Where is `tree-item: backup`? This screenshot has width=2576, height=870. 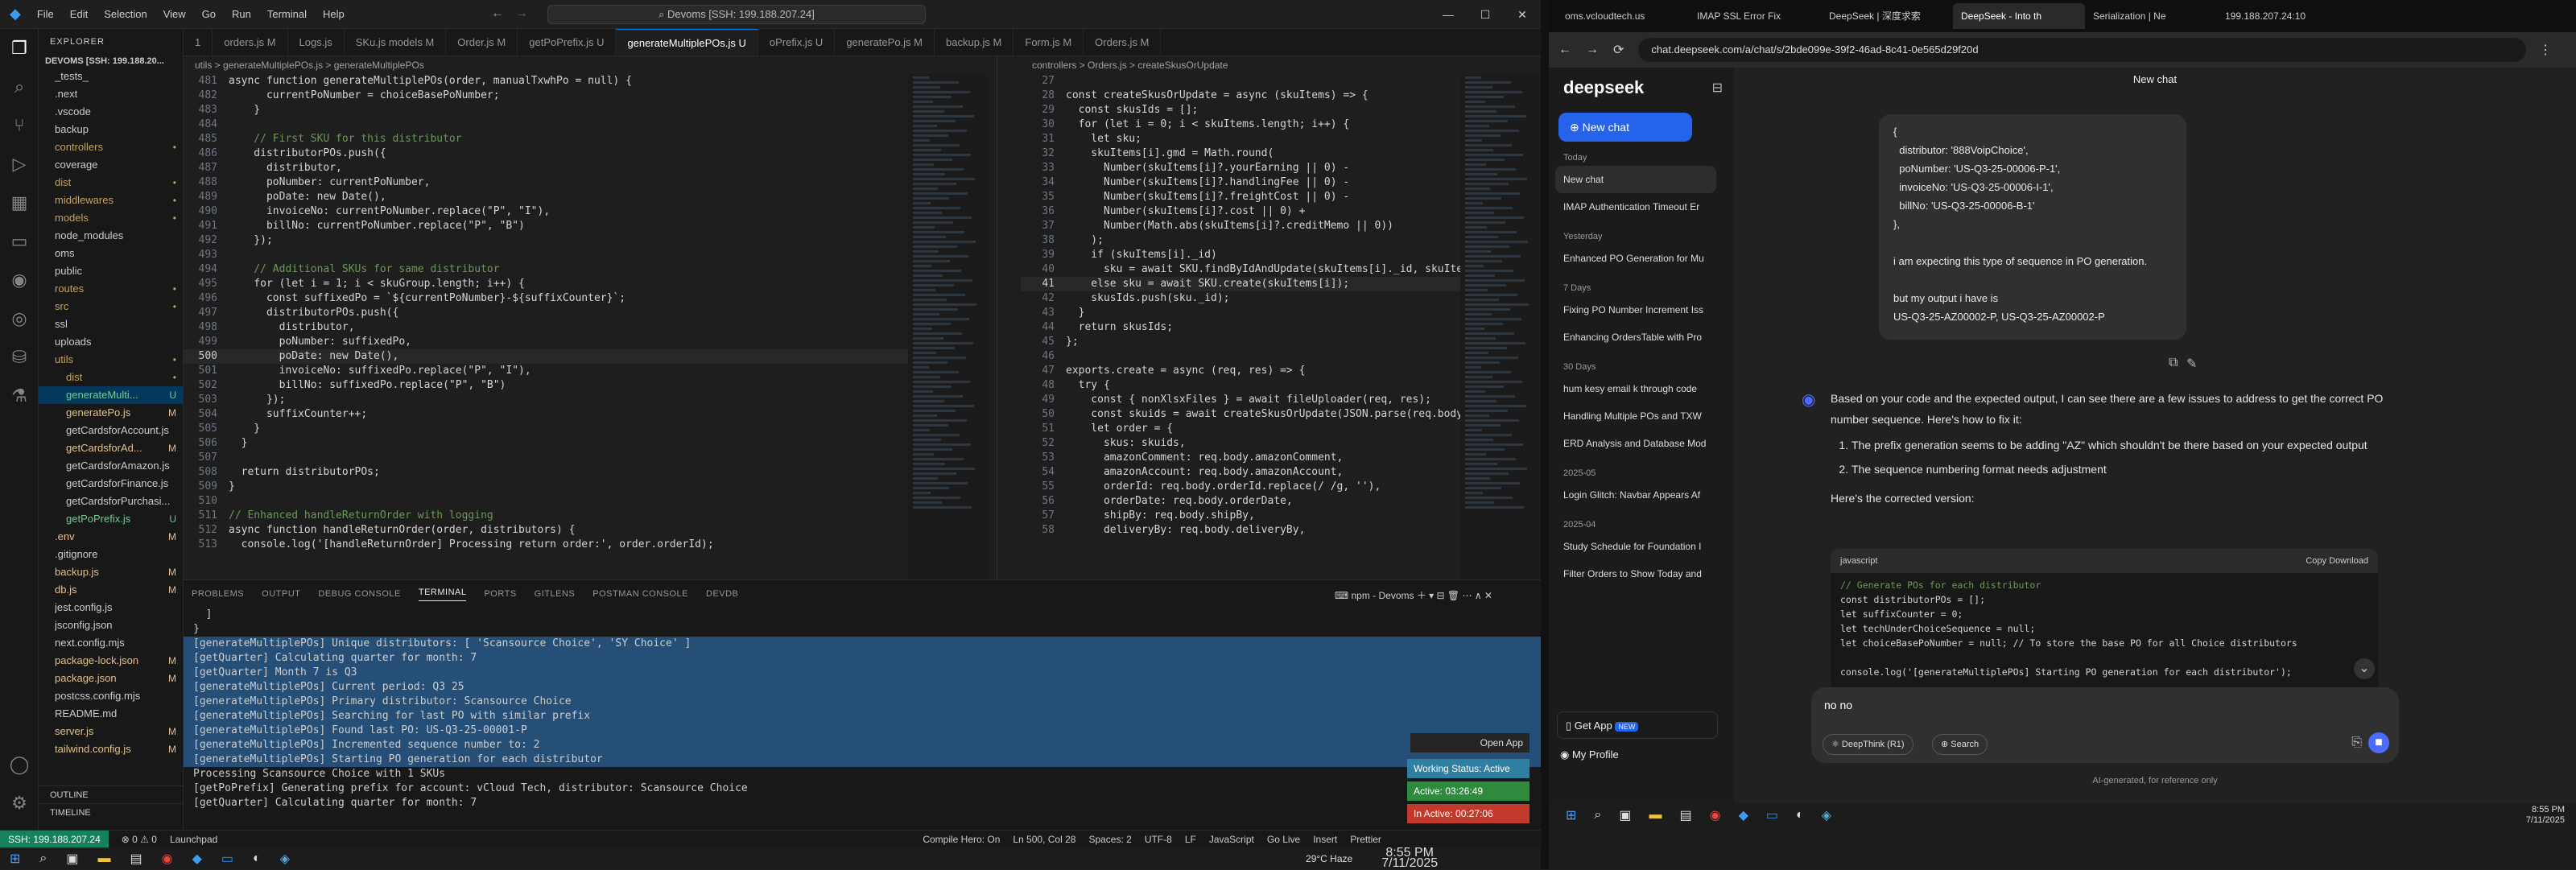
tree-item: backup is located at coordinates (111, 129).